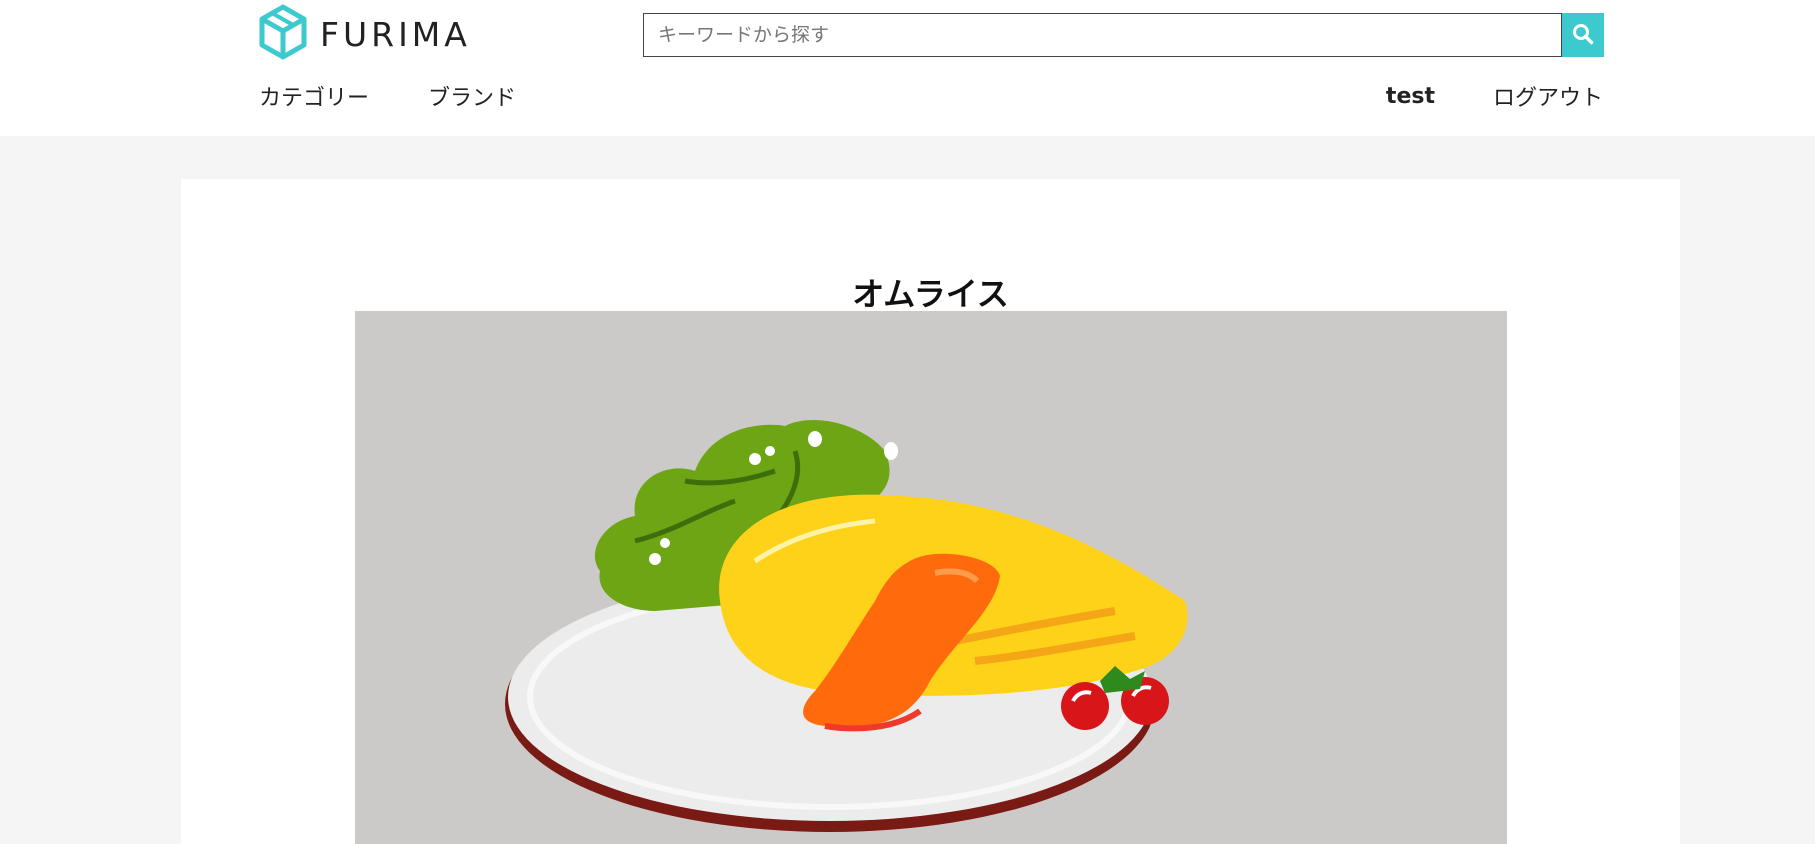 The image size is (1815, 844). I want to click on search-icon, so click(1583, 35).